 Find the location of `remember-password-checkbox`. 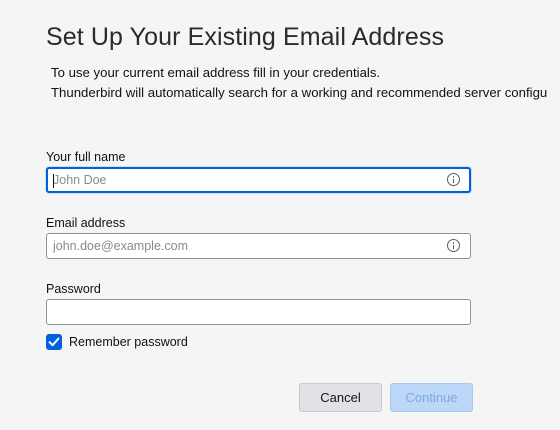

remember-password-checkbox is located at coordinates (54, 342).